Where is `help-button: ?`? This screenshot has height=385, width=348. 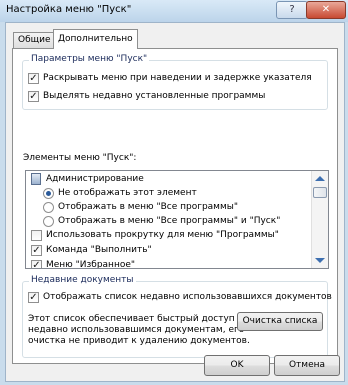 help-button: ? is located at coordinates (292, 10).